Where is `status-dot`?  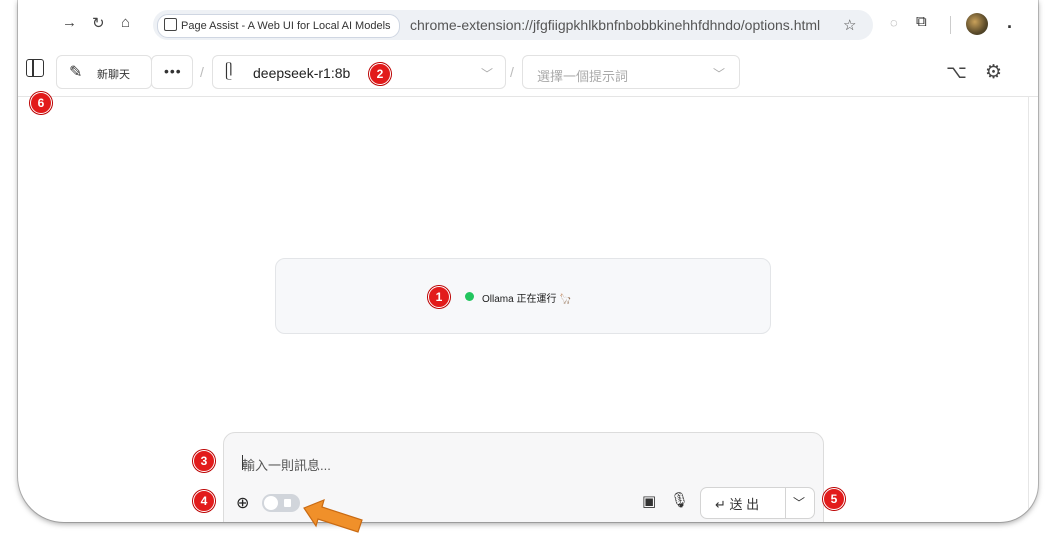 status-dot is located at coordinates (469, 296).